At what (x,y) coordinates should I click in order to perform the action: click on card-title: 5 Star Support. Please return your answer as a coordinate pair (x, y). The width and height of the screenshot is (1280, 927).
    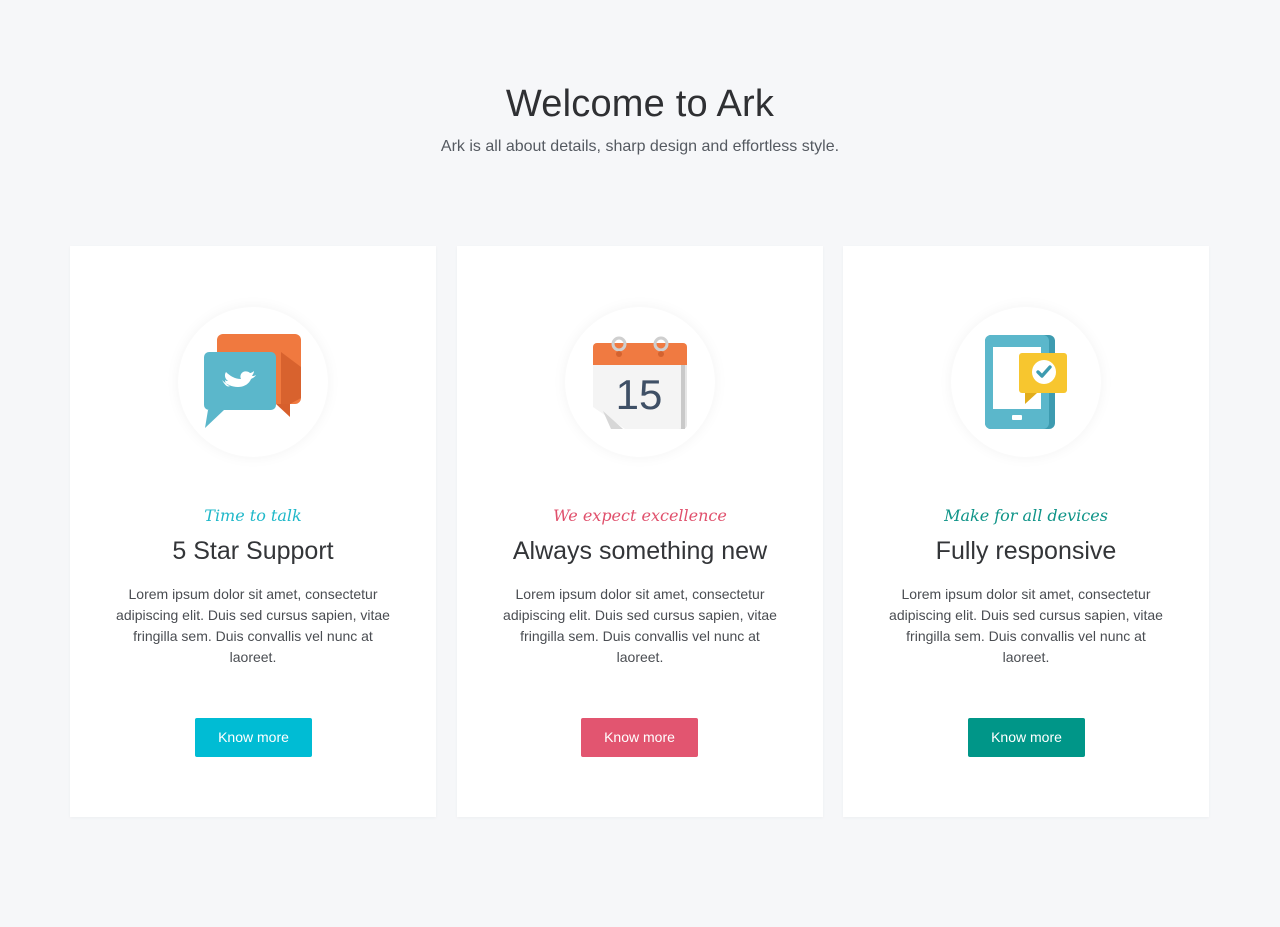
    Looking at the image, I should click on (253, 551).